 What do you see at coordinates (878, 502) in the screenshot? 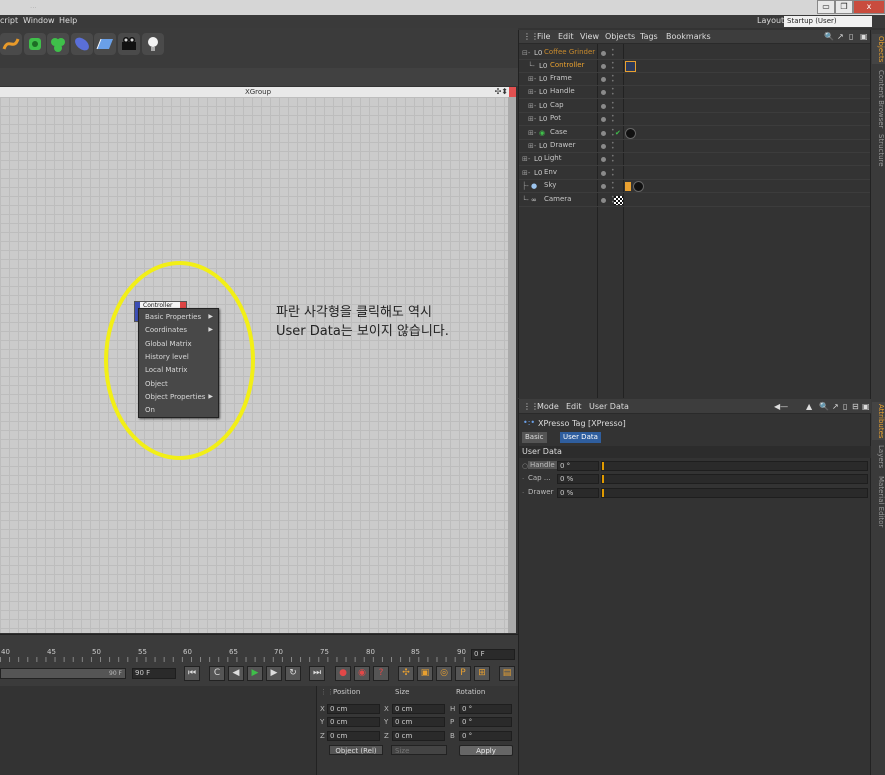
I see `side-tab-material-editor: Material Editor` at bounding box center [878, 502].